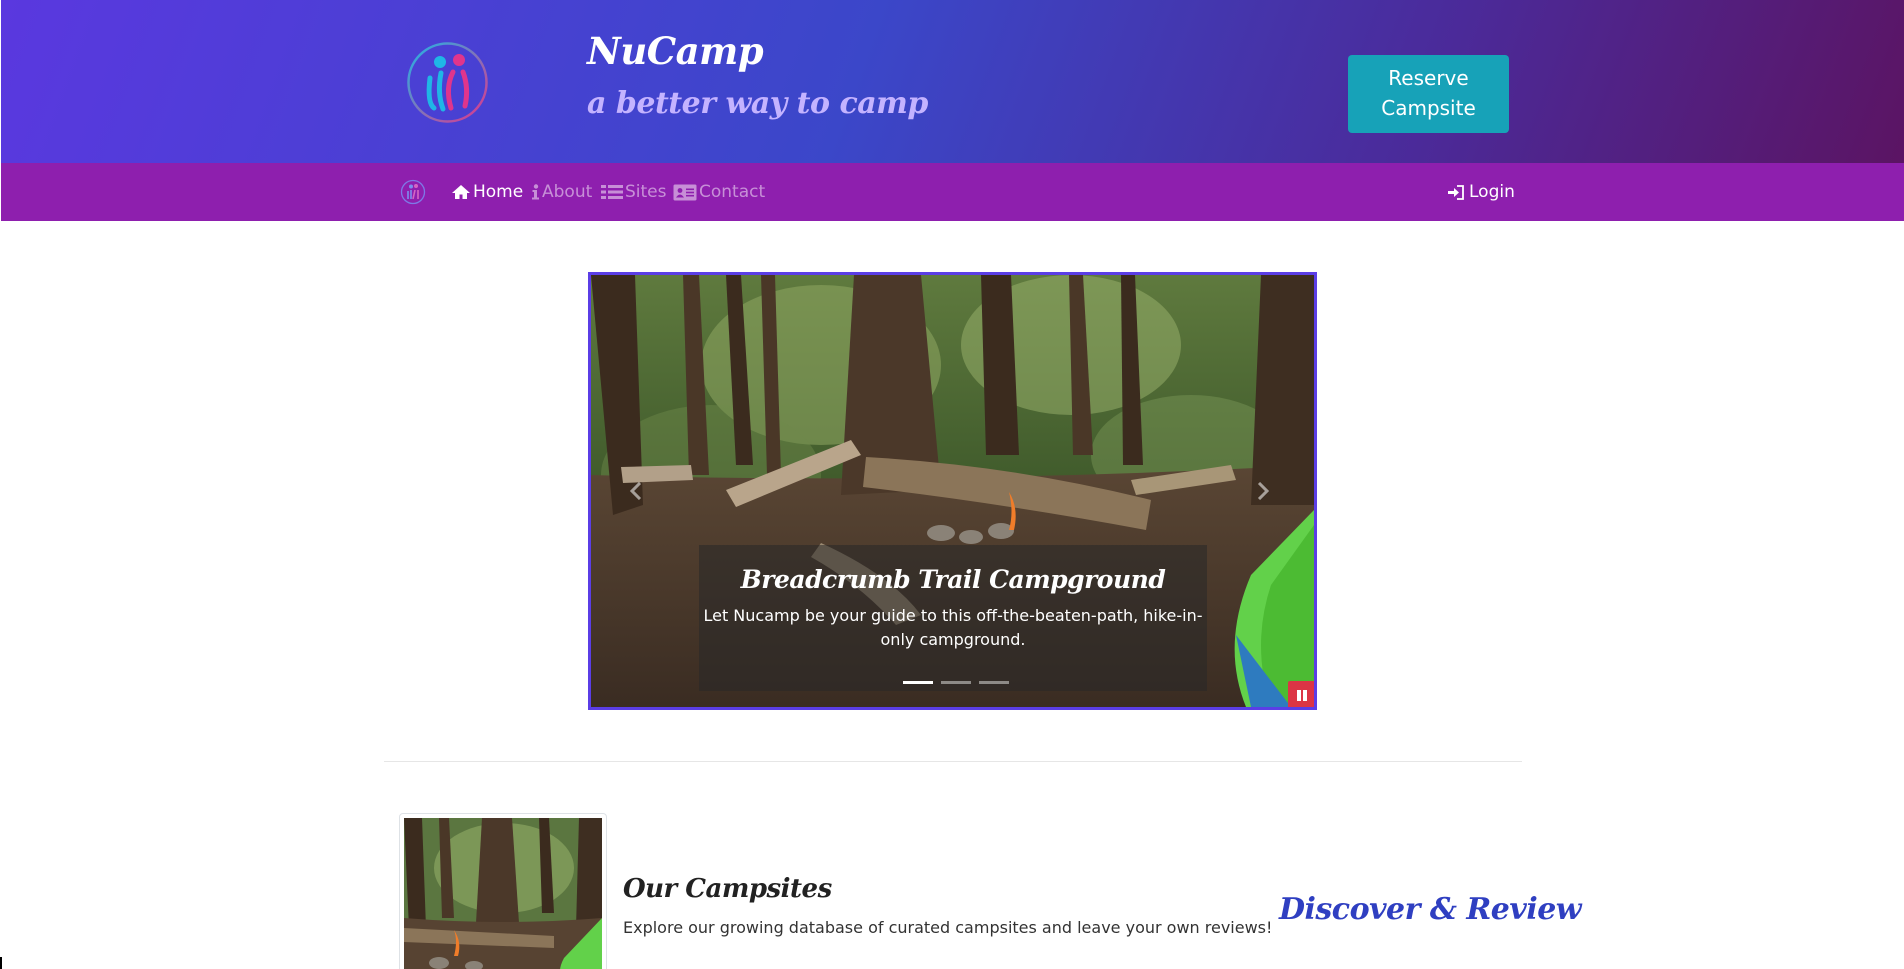  I want to click on nav-brand-logo-icon, so click(413, 192).